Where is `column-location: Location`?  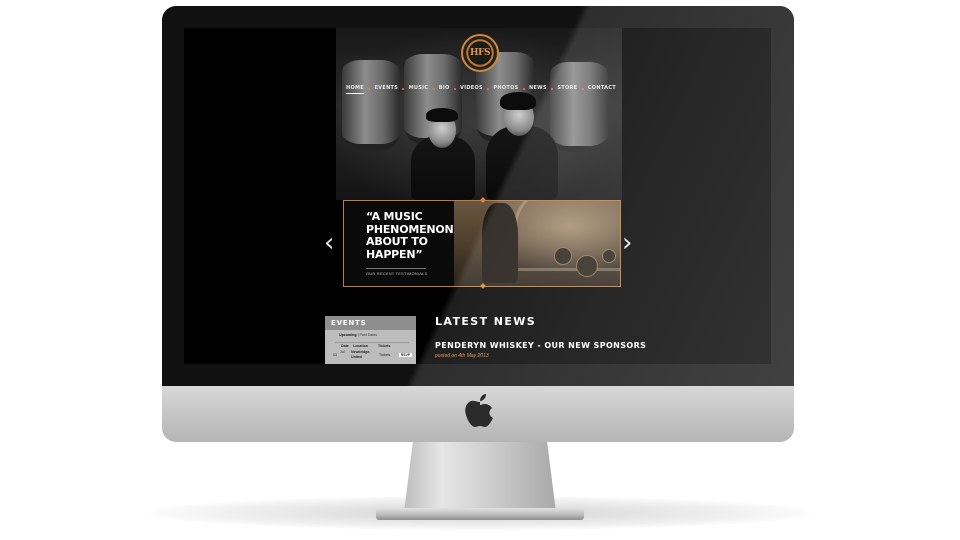
column-location: Location is located at coordinates (360, 346).